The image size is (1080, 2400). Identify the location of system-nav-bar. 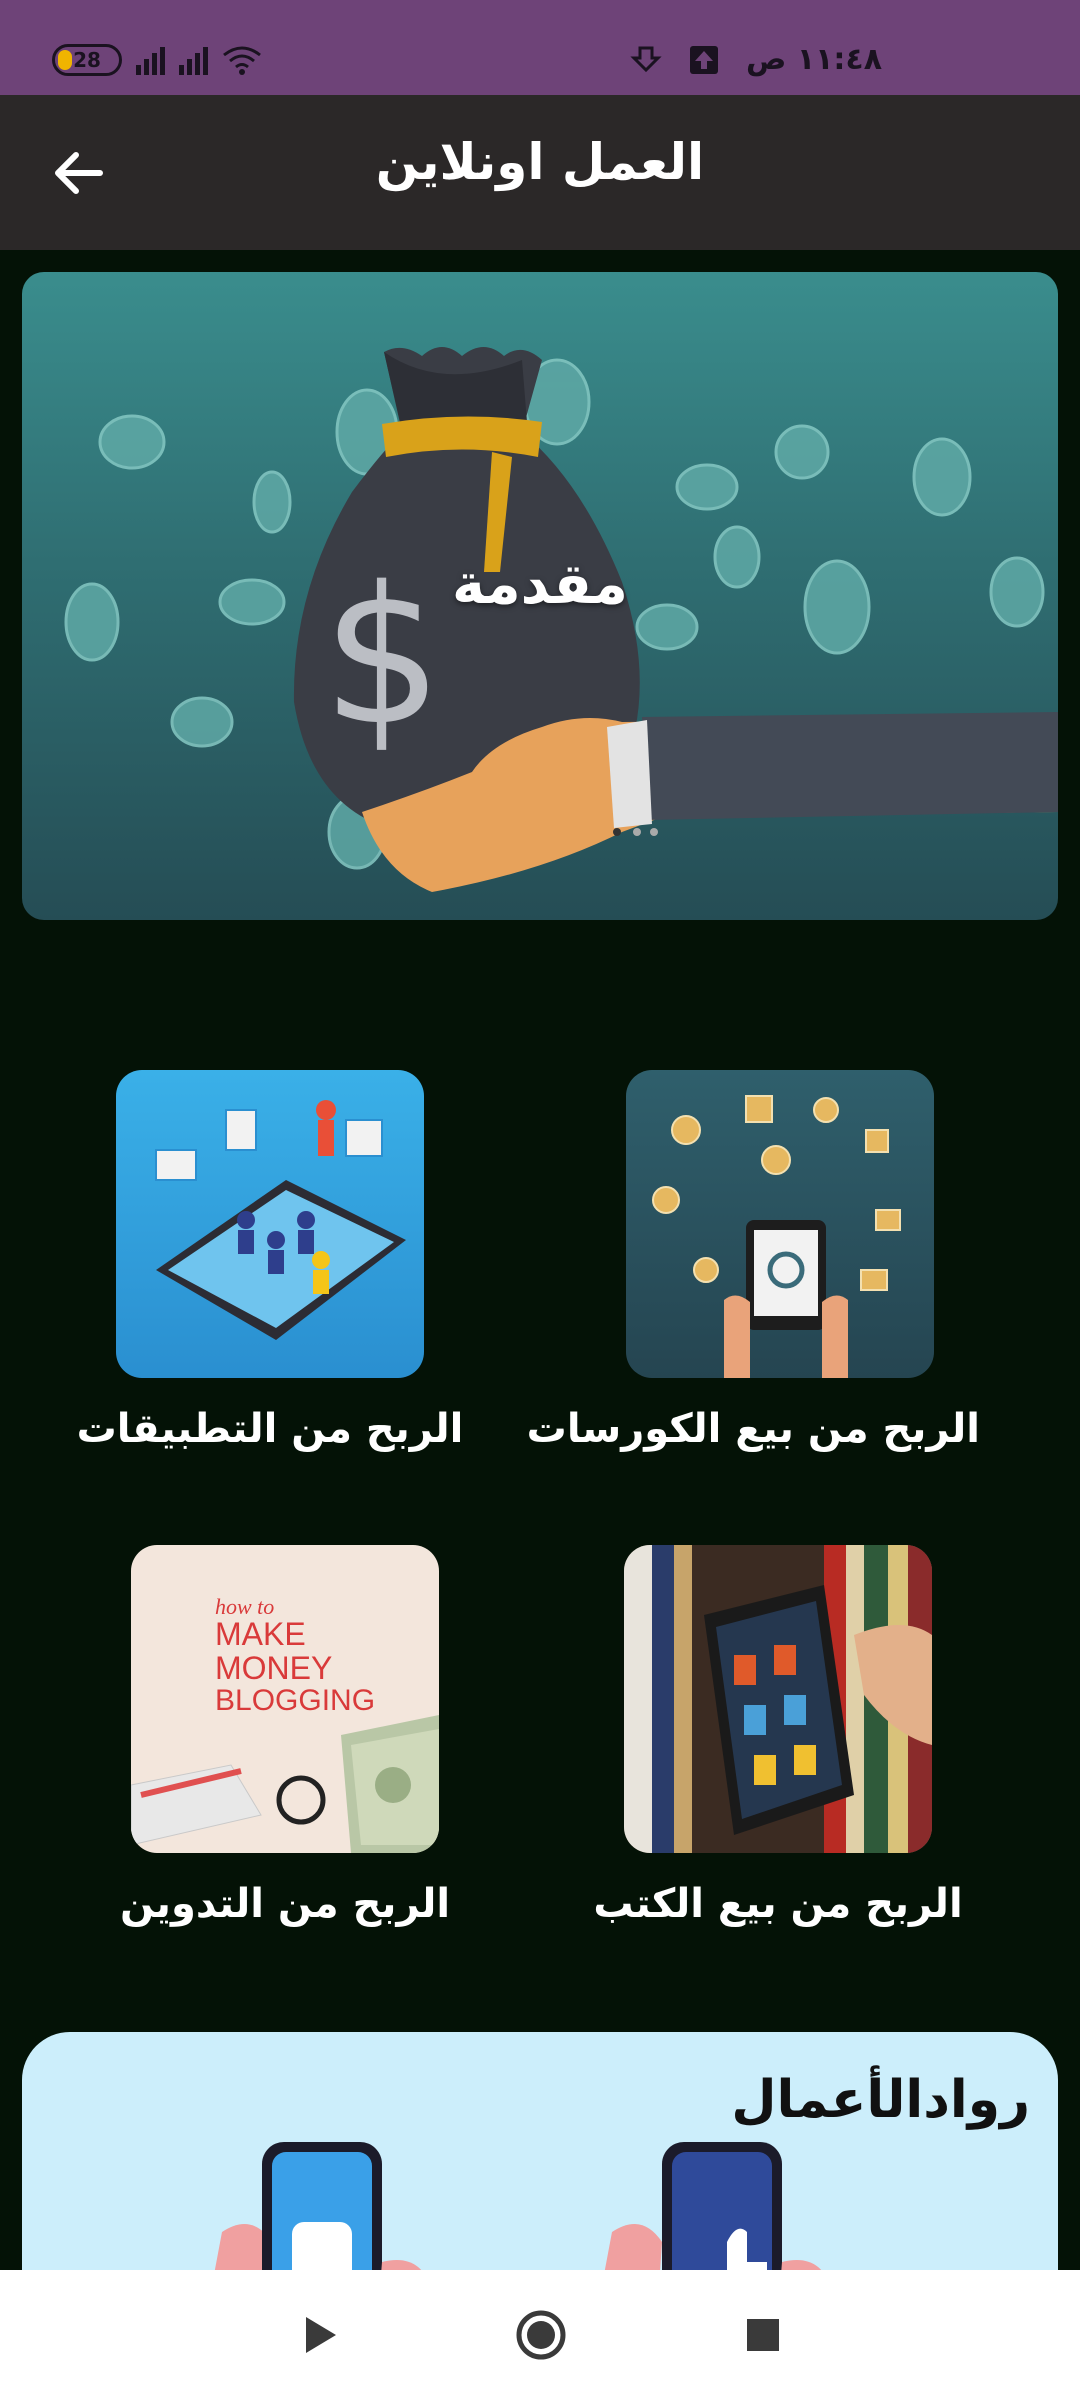
(540, 2335).